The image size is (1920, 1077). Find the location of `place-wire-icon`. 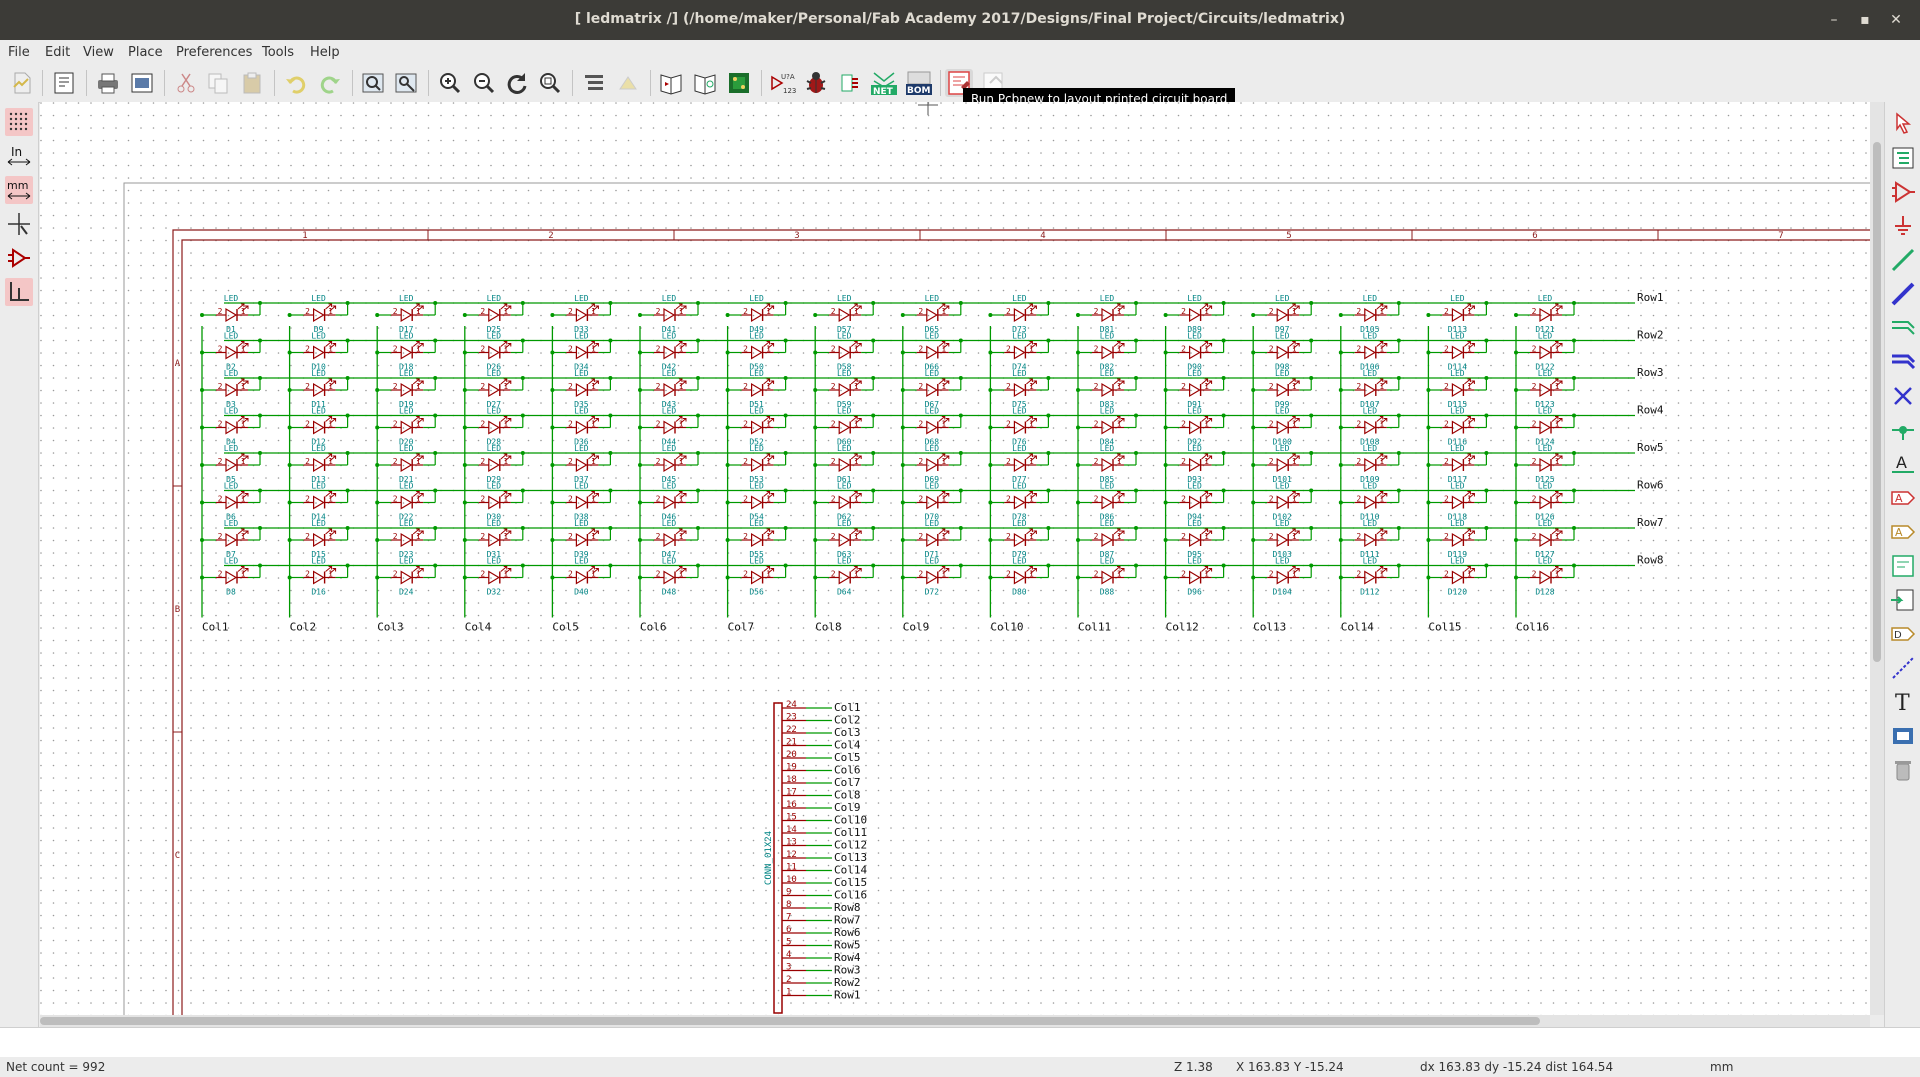

place-wire-icon is located at coordinates (1903, 260).